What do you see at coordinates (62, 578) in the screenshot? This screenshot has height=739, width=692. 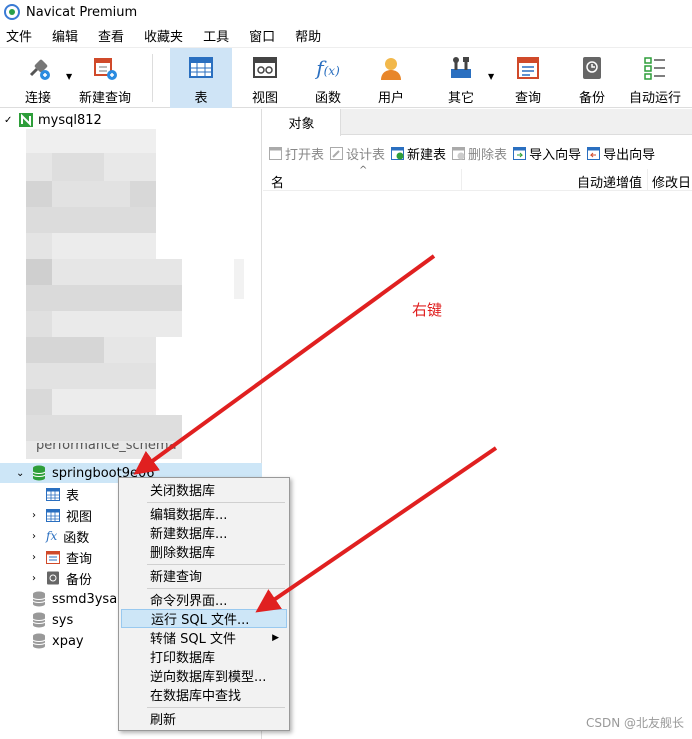 I see `tree-item-backups: › 备份` at bounding box center [62, 578].